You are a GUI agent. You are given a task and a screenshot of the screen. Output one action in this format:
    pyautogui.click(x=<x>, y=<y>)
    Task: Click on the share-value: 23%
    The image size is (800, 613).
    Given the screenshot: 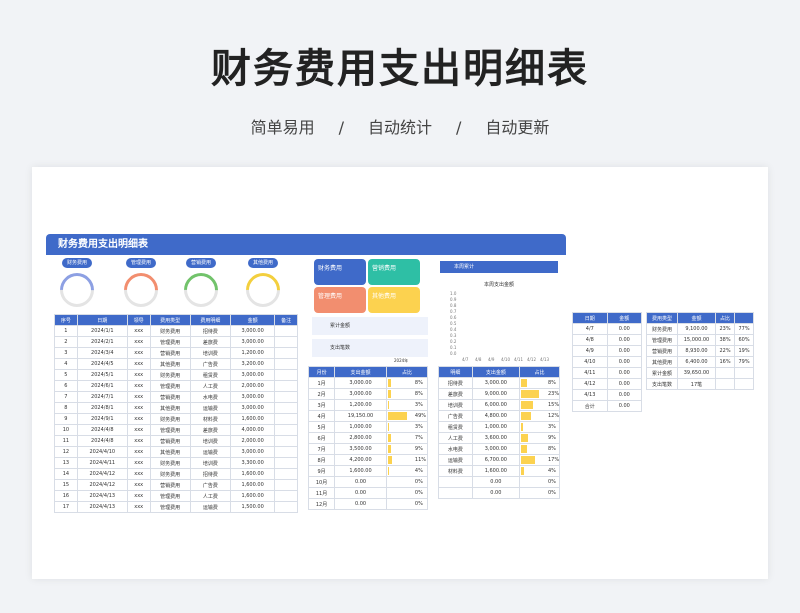 What is the action you would take?
    pyautogui.click(x=553, y=394)
    